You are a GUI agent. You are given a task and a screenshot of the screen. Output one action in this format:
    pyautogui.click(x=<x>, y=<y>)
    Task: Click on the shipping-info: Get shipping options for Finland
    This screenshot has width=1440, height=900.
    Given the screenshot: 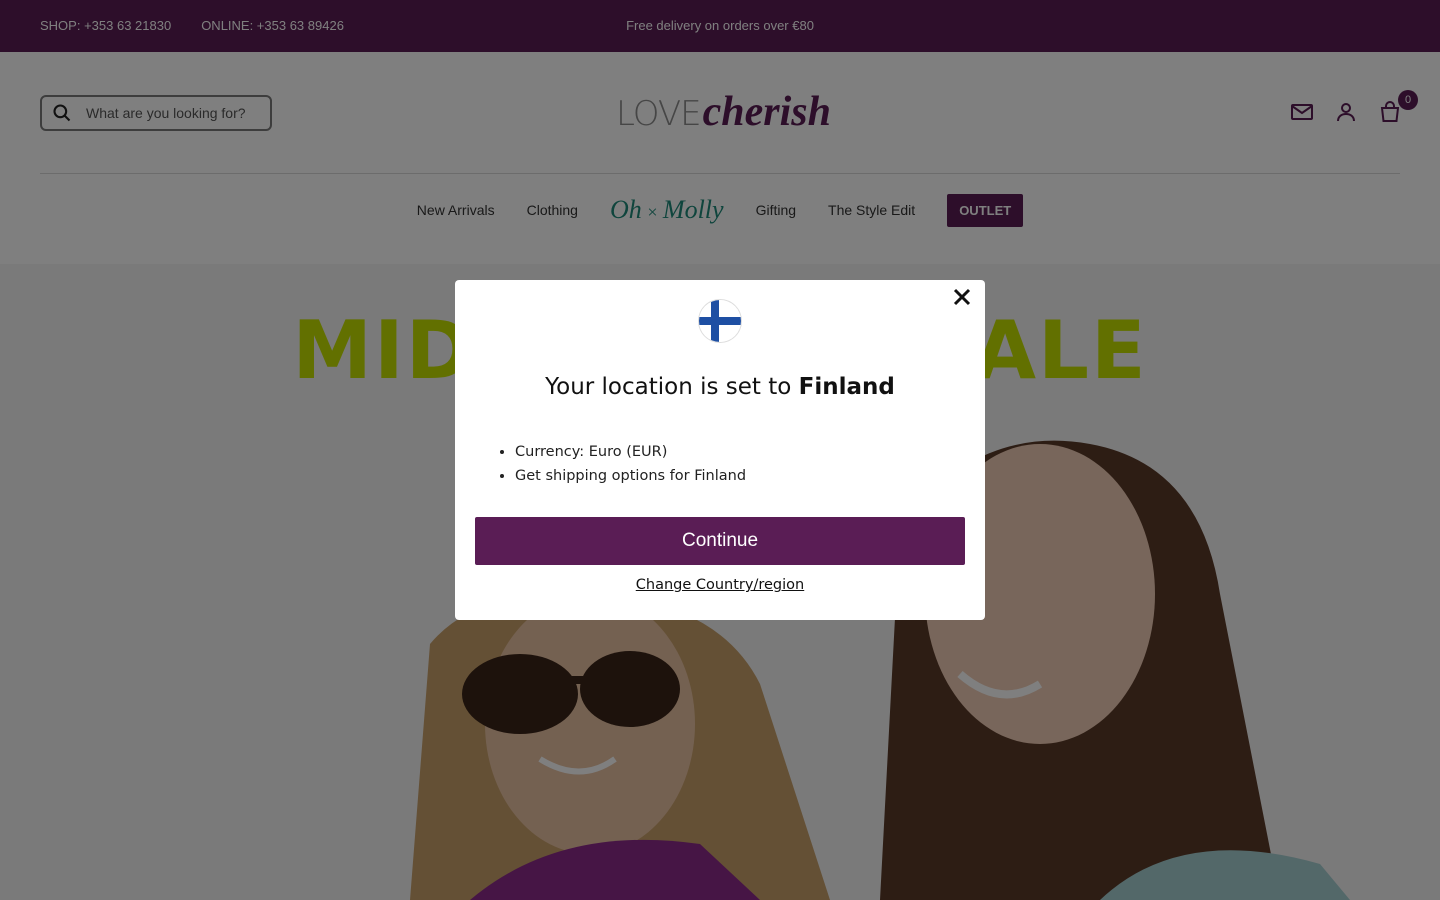 What is the action you would take?
    pyautogui.click(x=630, y=476)
    